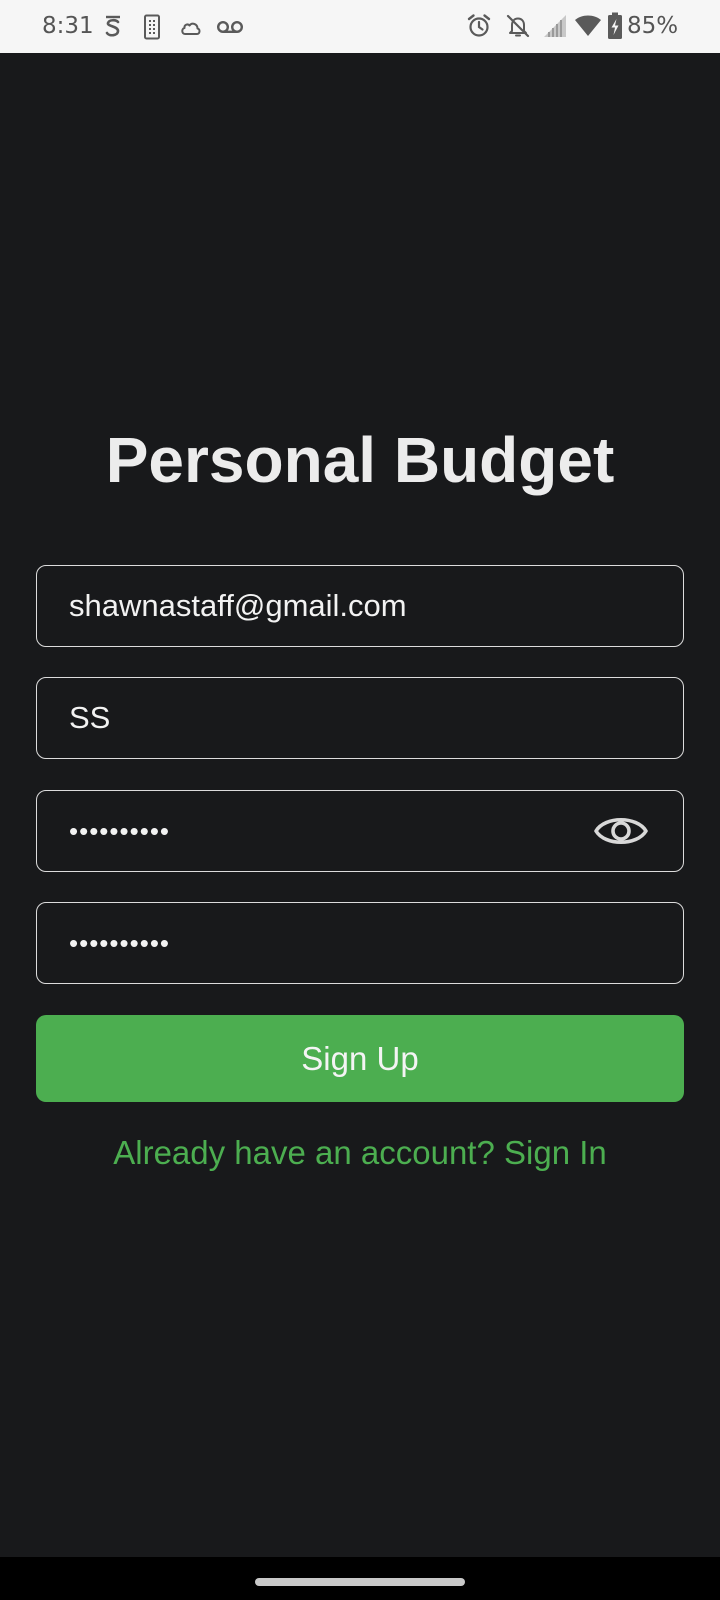 The width and height of the screenshot is (720, 1600). Describe the element at coordinates (555, 26) in the screenshot. I see `signal-icon` at that location.